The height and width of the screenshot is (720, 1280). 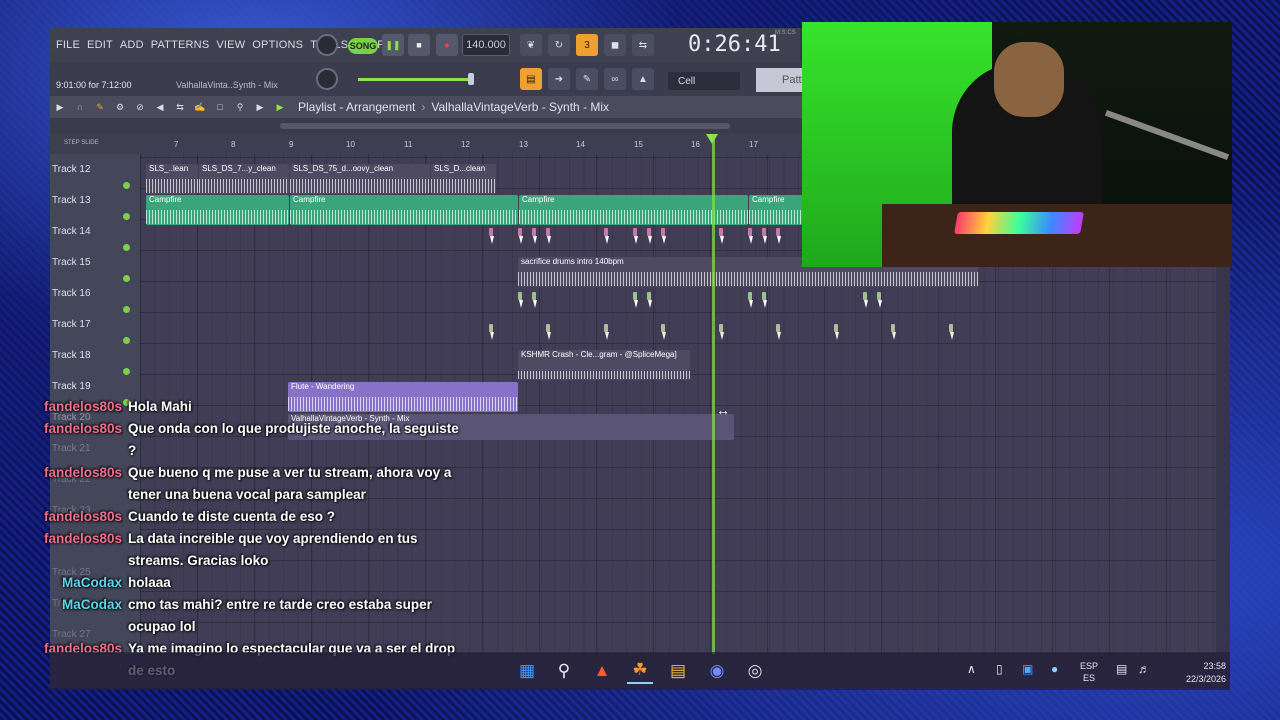 What do you see at coordinates (71, 169) in the screenshot?
I see `track-label: Track 12` at bounding box center [71, 169].